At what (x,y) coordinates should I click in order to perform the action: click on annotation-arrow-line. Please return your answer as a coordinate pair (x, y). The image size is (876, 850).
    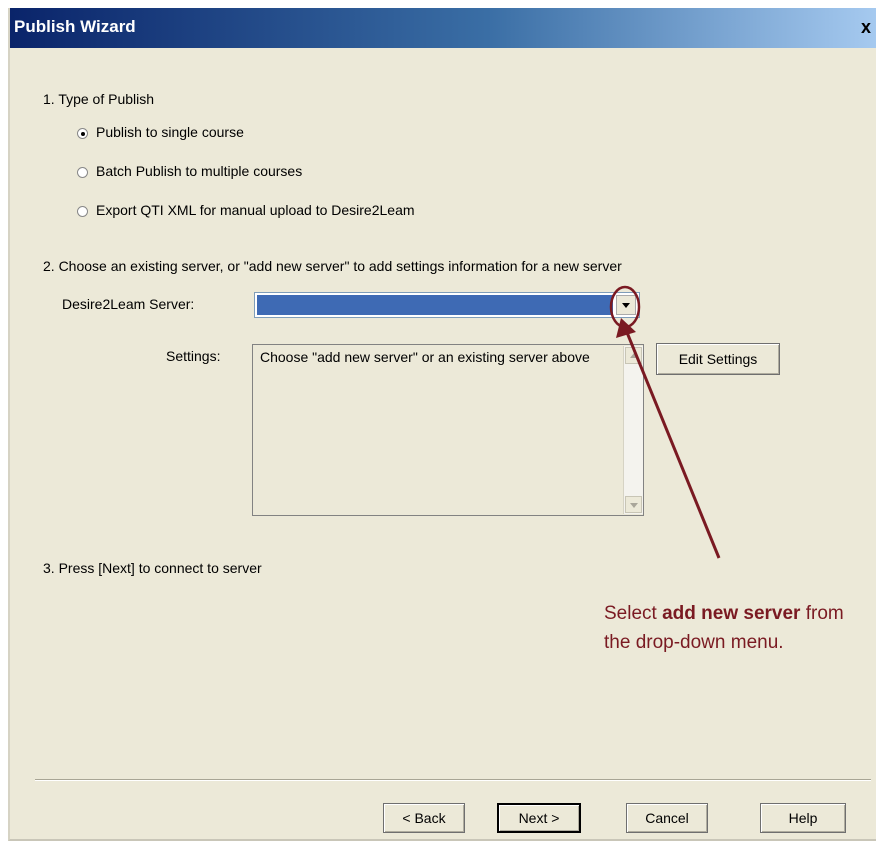
    Looking at the image, I should click on (672, 444).